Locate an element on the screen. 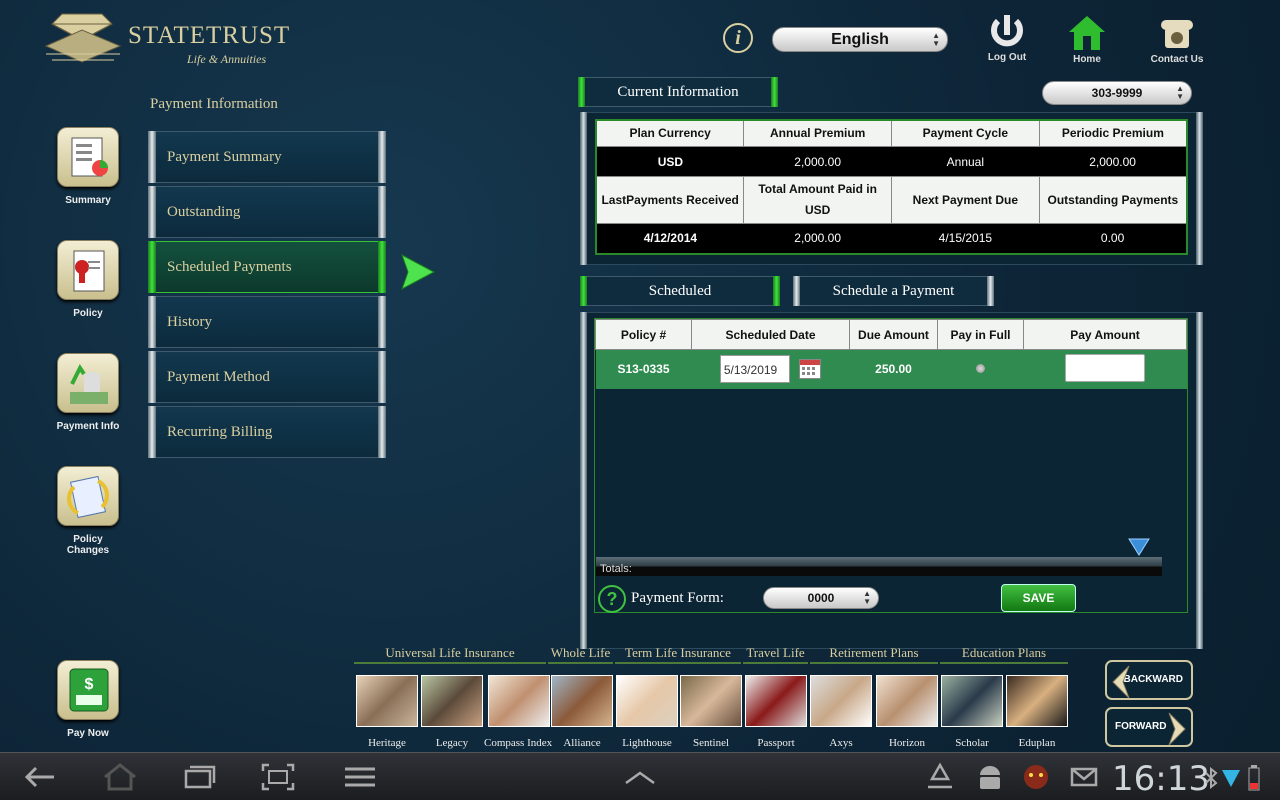 The height and width of the screenshot is (800, 1280). wifi-signal-icon is located at coordinates (1231, 778).